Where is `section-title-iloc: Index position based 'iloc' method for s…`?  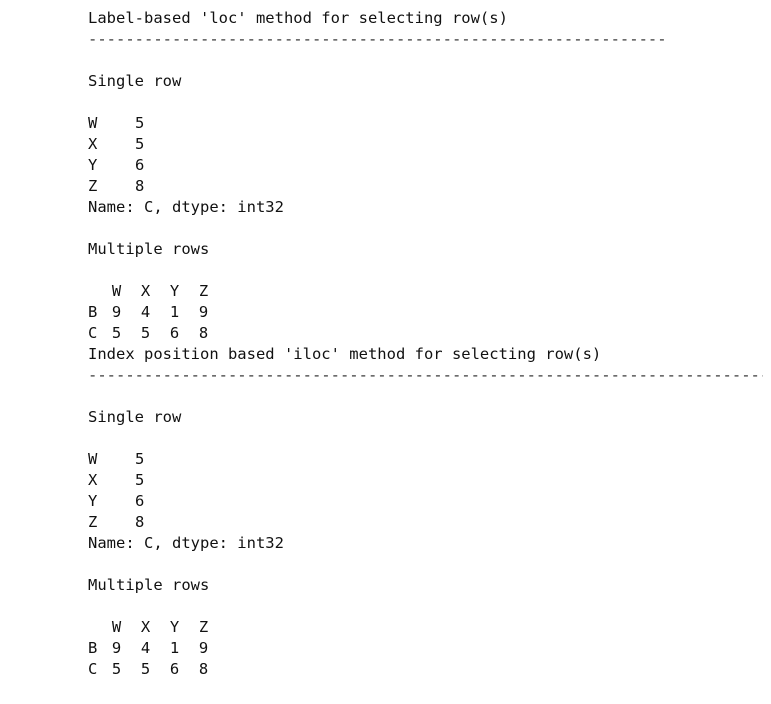 section-title-iloc: Index position based 'iloc' method for s… is located at coordinates (345, 354).